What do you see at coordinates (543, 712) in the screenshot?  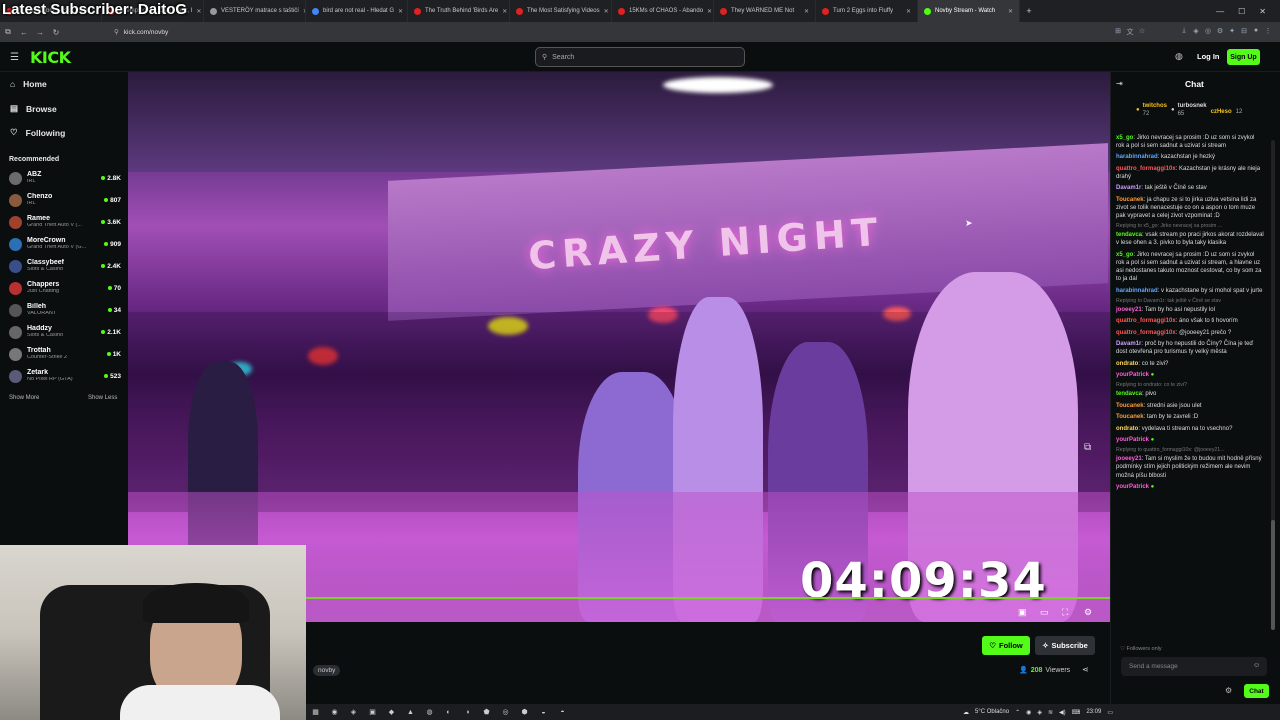 I see `taskbar-app-icon: ◒` at bounding box center [543, 712].